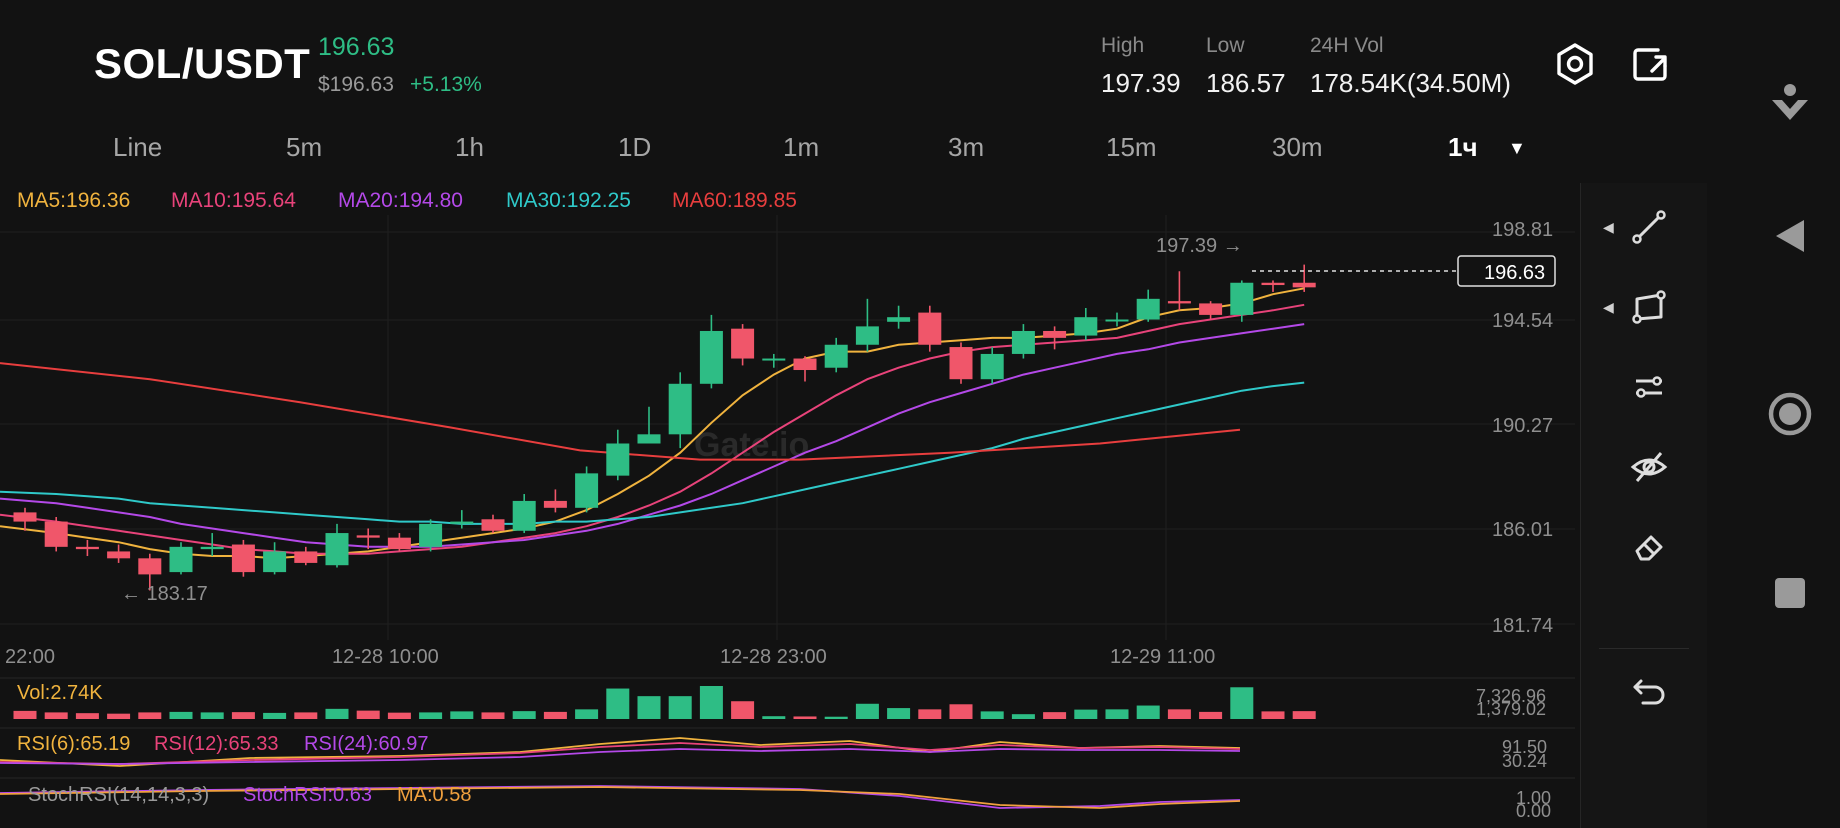  I want to click on low-marker: ← 183.17, so click(164, 594).